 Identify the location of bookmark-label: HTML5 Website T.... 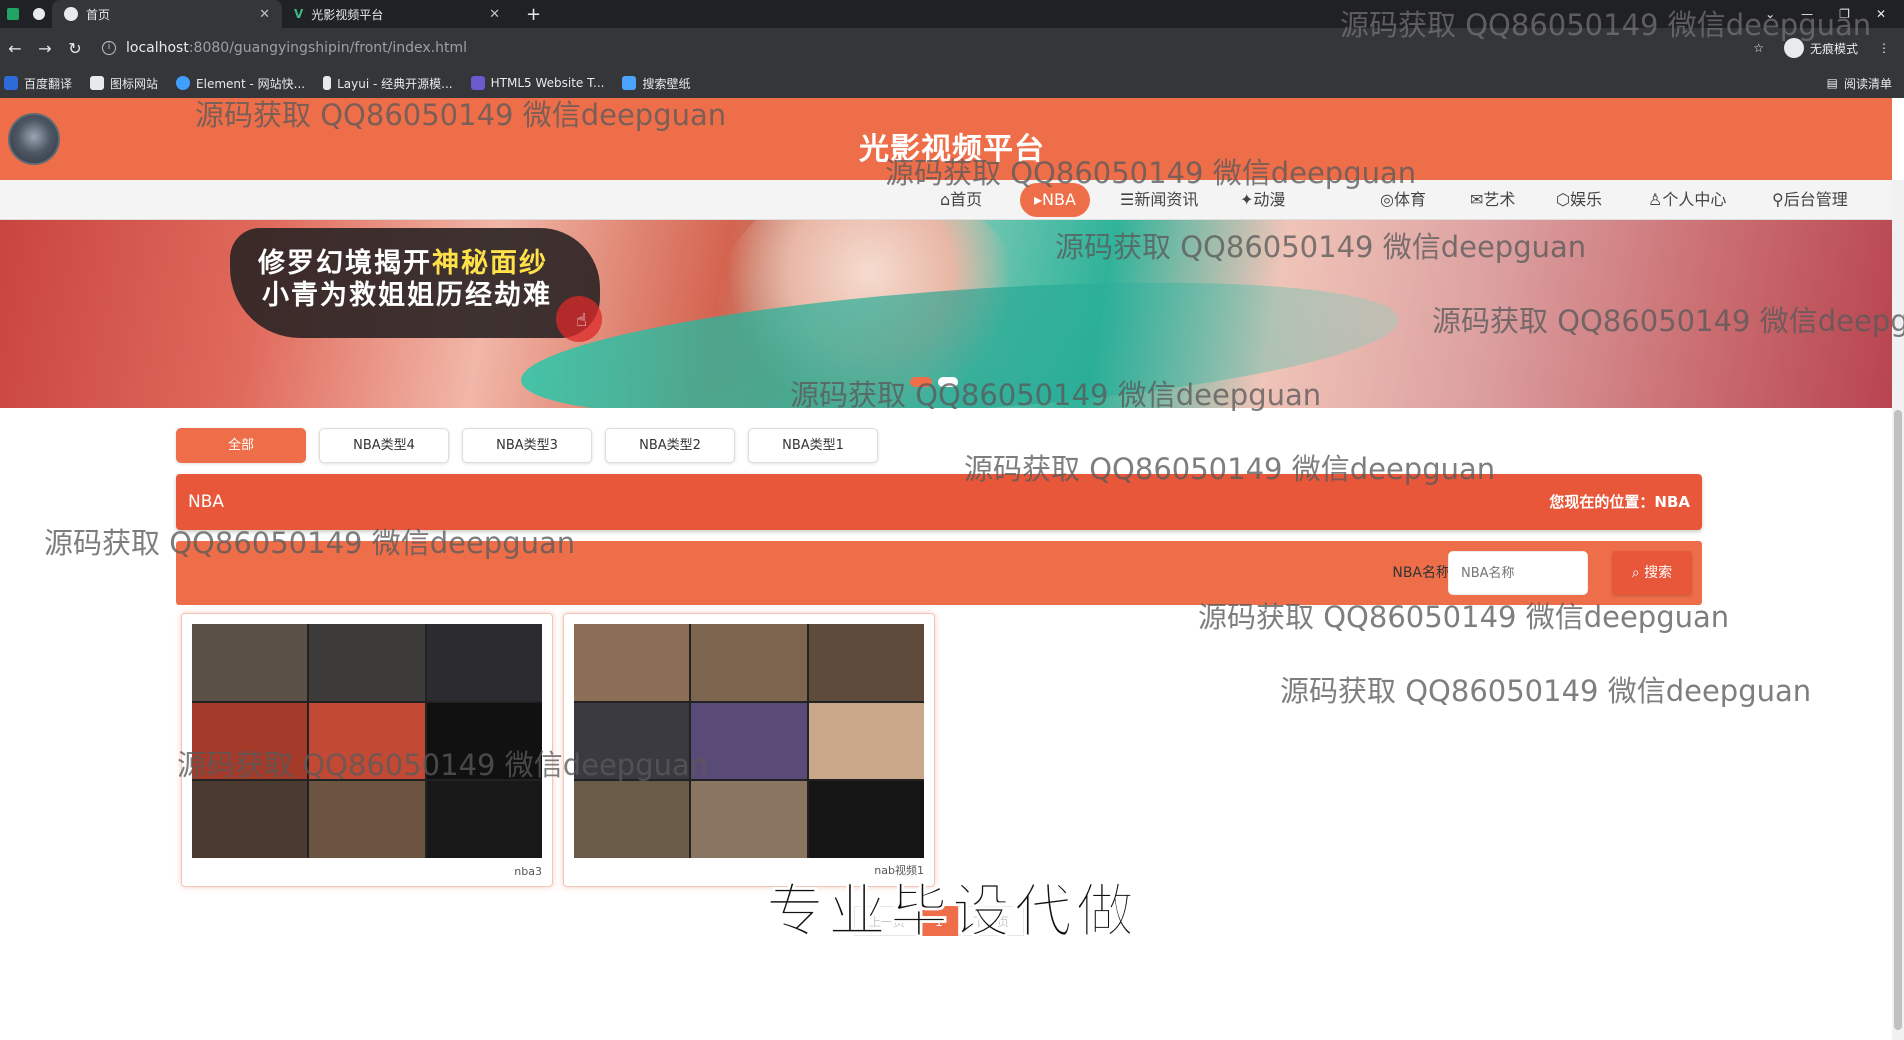
(547, 83).